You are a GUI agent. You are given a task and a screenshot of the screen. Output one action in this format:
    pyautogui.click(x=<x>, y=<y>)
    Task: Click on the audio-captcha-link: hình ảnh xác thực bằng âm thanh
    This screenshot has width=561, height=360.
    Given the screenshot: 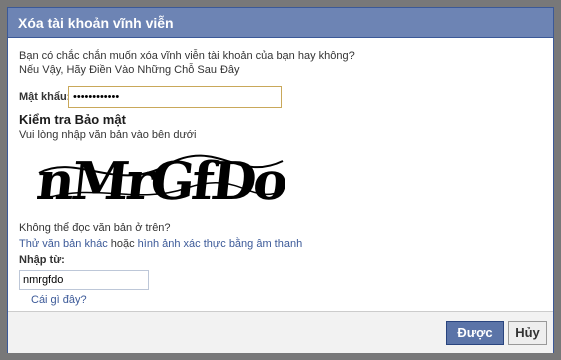 What is the action you would take?
    pyautogui.click(x=220, y=244)
    